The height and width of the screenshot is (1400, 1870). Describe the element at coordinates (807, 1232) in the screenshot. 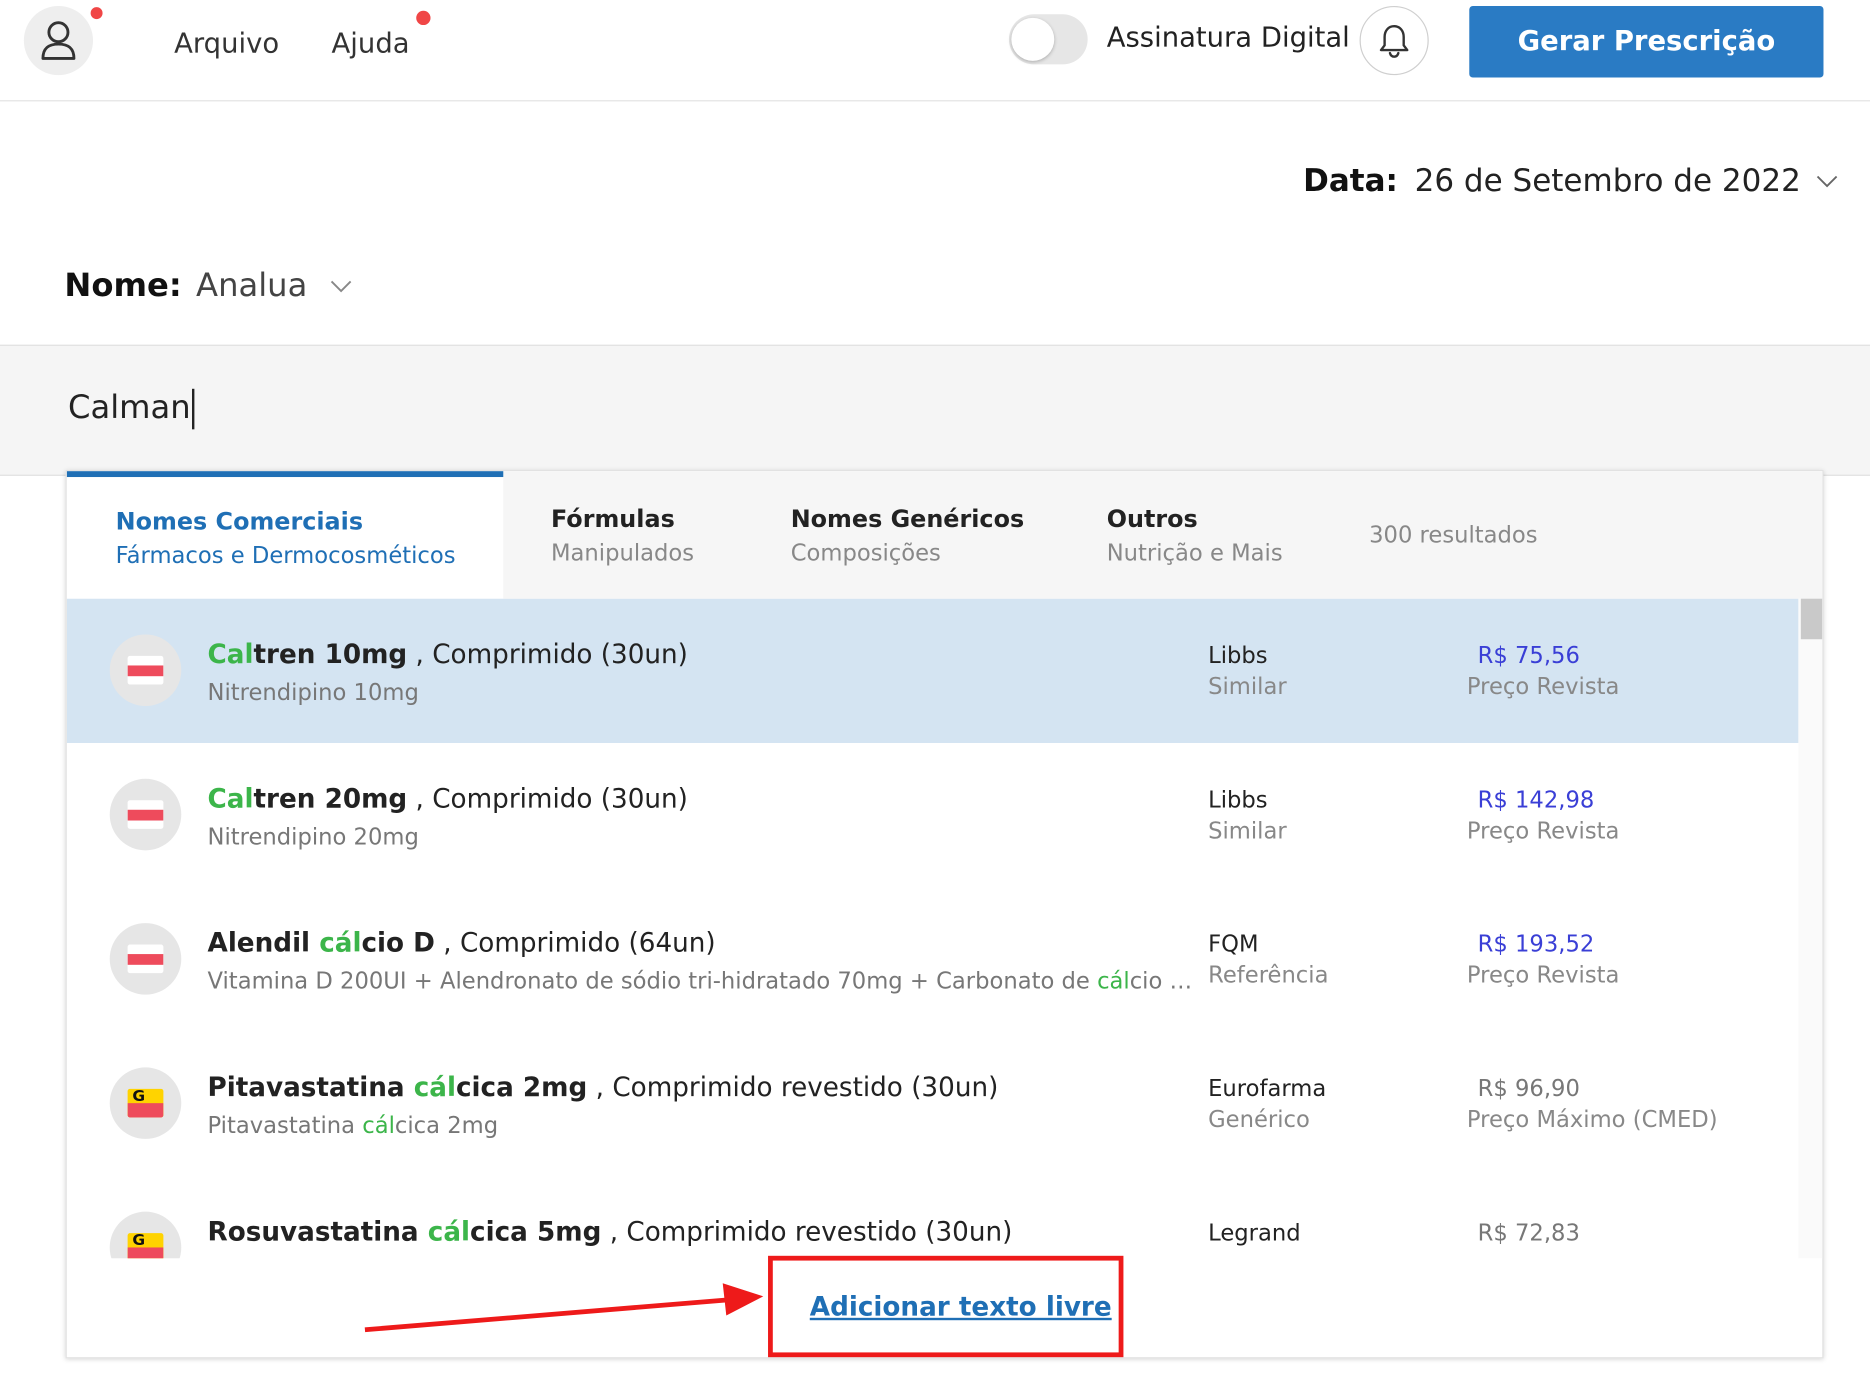

I see `product-form: , Comprimido revestido (30un)` at that location.